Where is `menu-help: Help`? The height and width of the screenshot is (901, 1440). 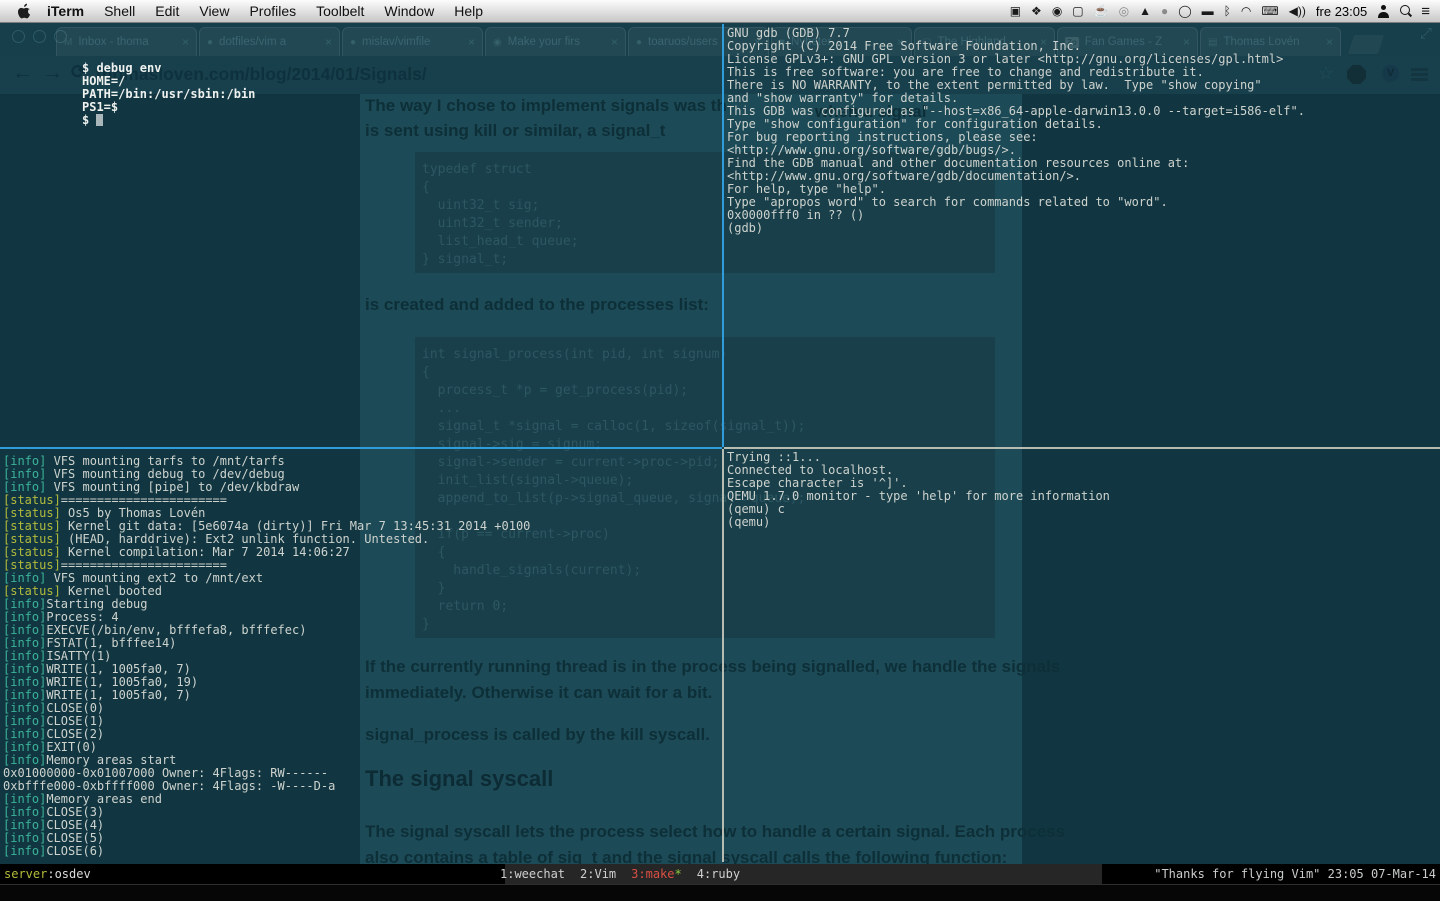
menu-help: Help is located at coordinates (468, 11).